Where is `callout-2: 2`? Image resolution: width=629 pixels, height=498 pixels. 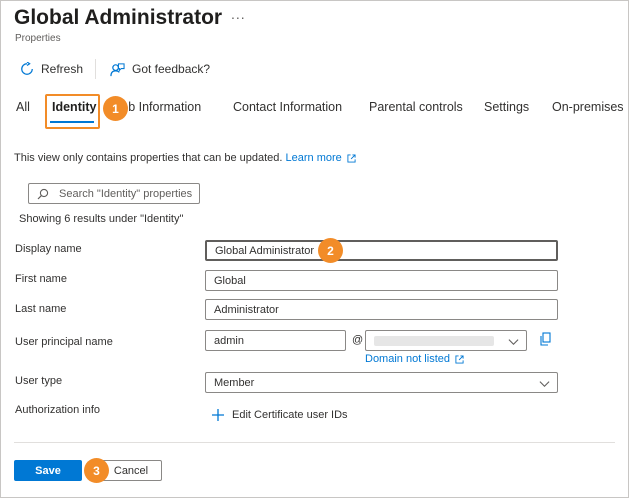 callout-2: 2 is located at coordinates (330, 250).